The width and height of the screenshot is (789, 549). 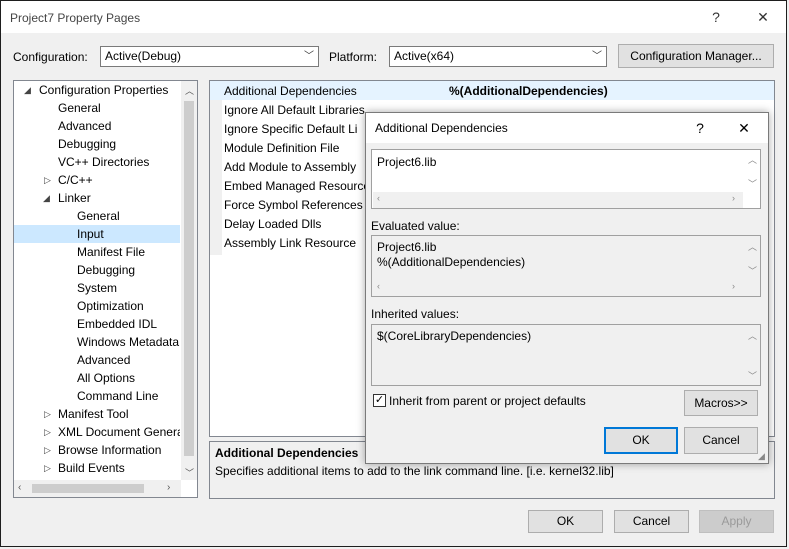 I want to click on inherited-value: $(CoreLibraryDependencies), so click(x=454, y=336).